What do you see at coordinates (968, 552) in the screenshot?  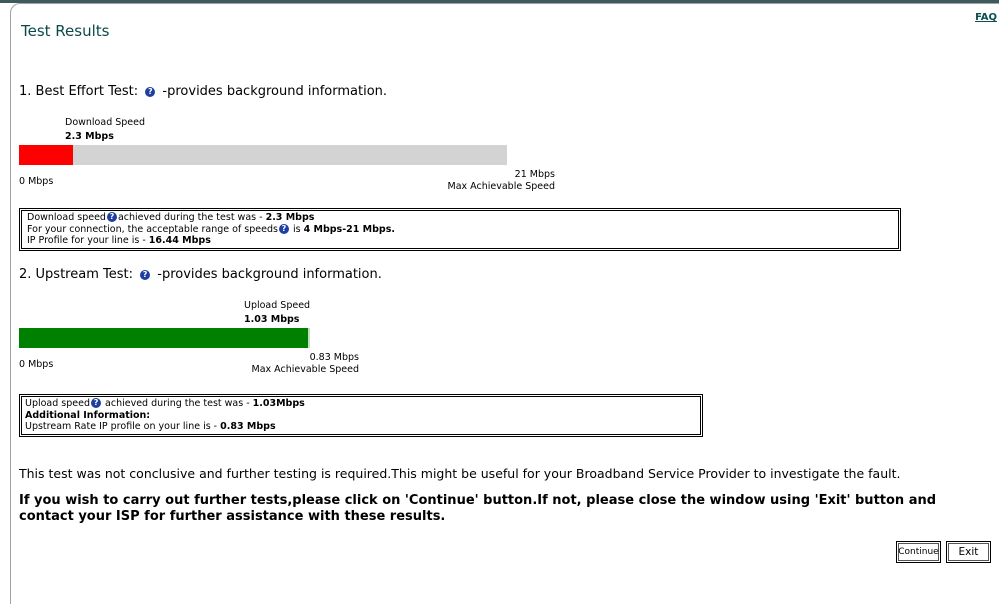 I see `exit-button: Exit` at bounding box center [968, 552].